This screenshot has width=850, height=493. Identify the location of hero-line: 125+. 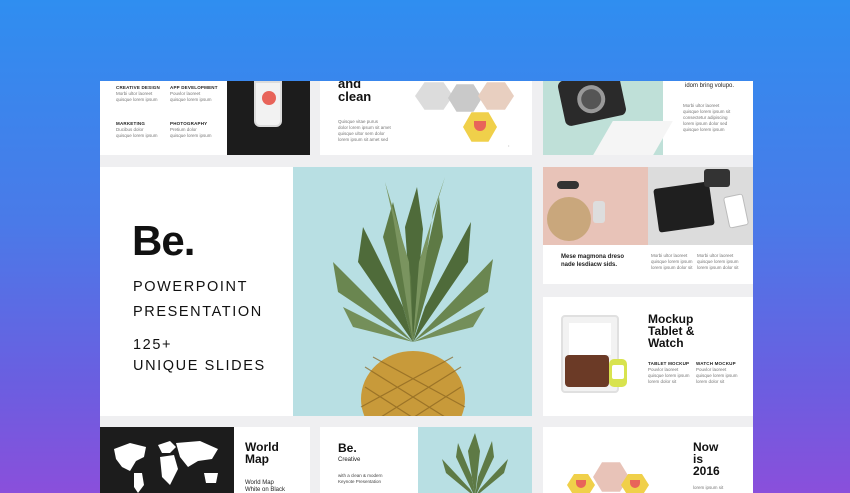
(153, 345).